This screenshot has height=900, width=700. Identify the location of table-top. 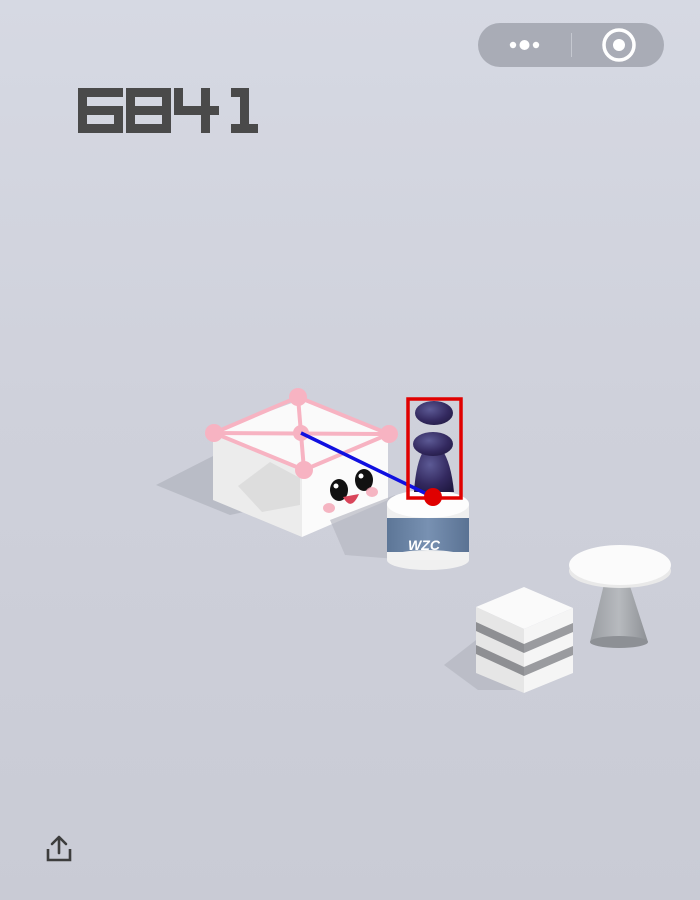
(620, 565).